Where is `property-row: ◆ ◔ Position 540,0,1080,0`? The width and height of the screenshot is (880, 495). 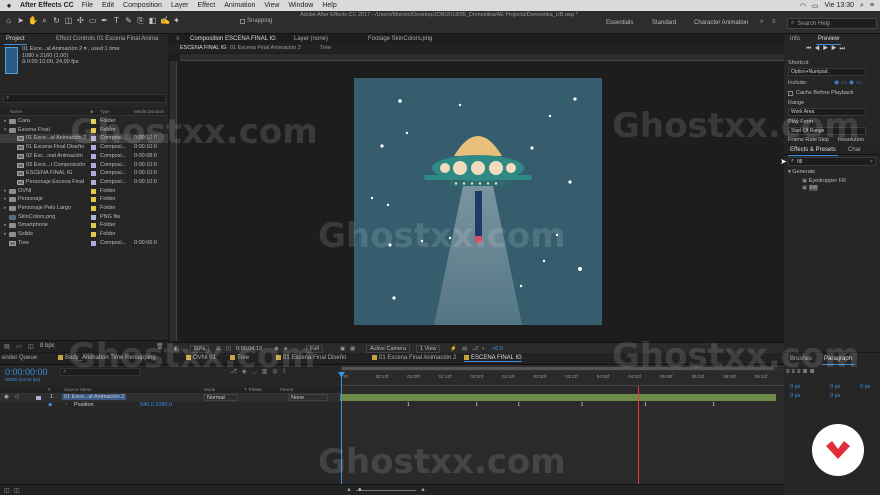
property-row: ◆ ◔ Position 540,0,1080,0 is located at coordinates (170, 406).